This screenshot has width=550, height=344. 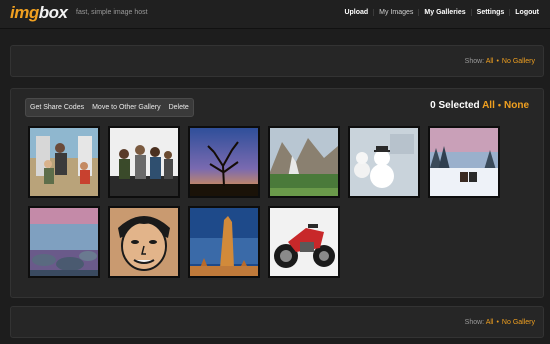 What do you see at coordinates (112, 12) in the screenshot?
I see `site-tagline: fast, simple image host` at bounding box center [112, 12].